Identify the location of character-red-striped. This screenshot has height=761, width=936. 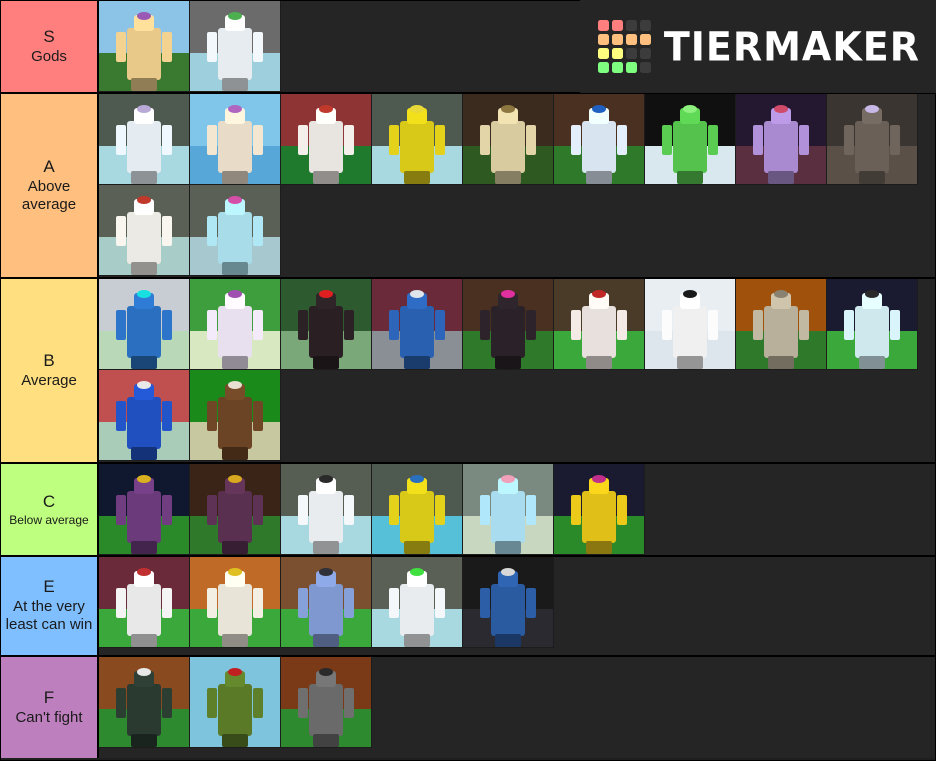
(326, 139).